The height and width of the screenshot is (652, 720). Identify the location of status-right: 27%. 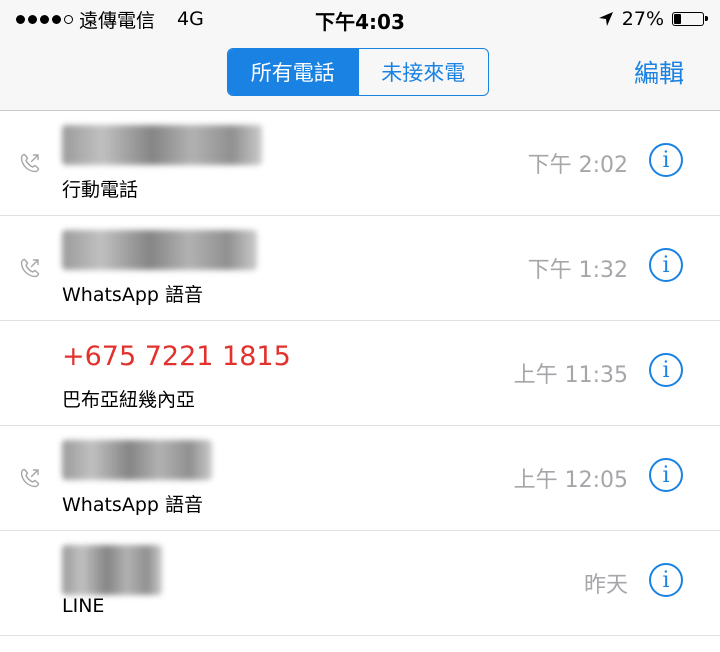
(653, 19).